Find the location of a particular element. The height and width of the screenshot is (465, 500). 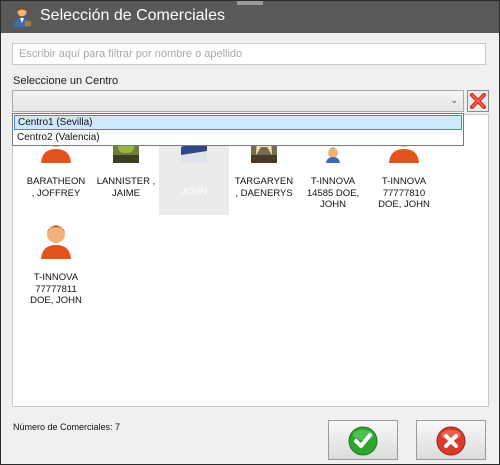

sales-rep-count: Número de Comerciales: 7 is located at coordinates (67, 427).